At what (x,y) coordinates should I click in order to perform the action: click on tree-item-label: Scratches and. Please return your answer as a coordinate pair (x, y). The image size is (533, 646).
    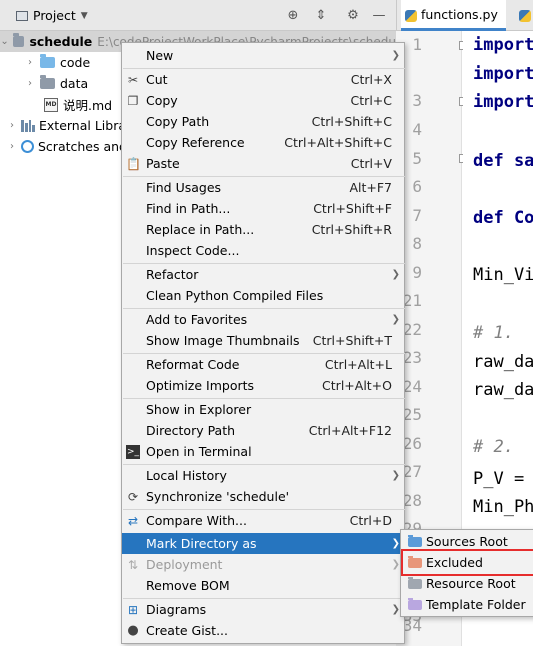
    Looking at the image, I should click on (82, 146).